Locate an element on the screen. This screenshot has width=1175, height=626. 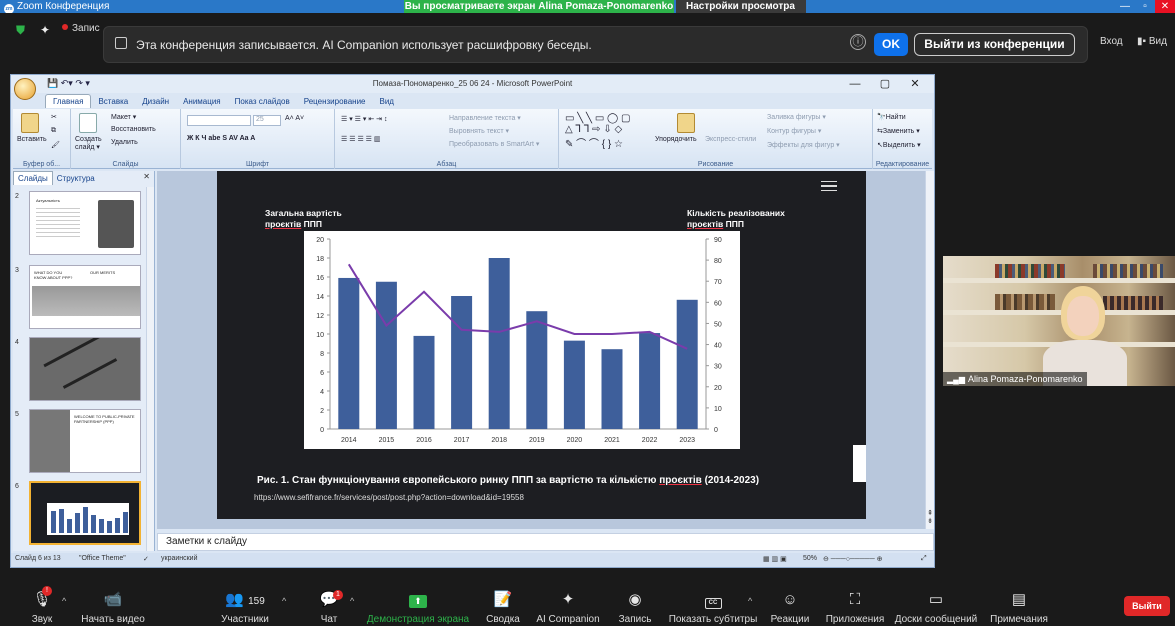
minimize-button: — is located at coordinates (1125, 6).